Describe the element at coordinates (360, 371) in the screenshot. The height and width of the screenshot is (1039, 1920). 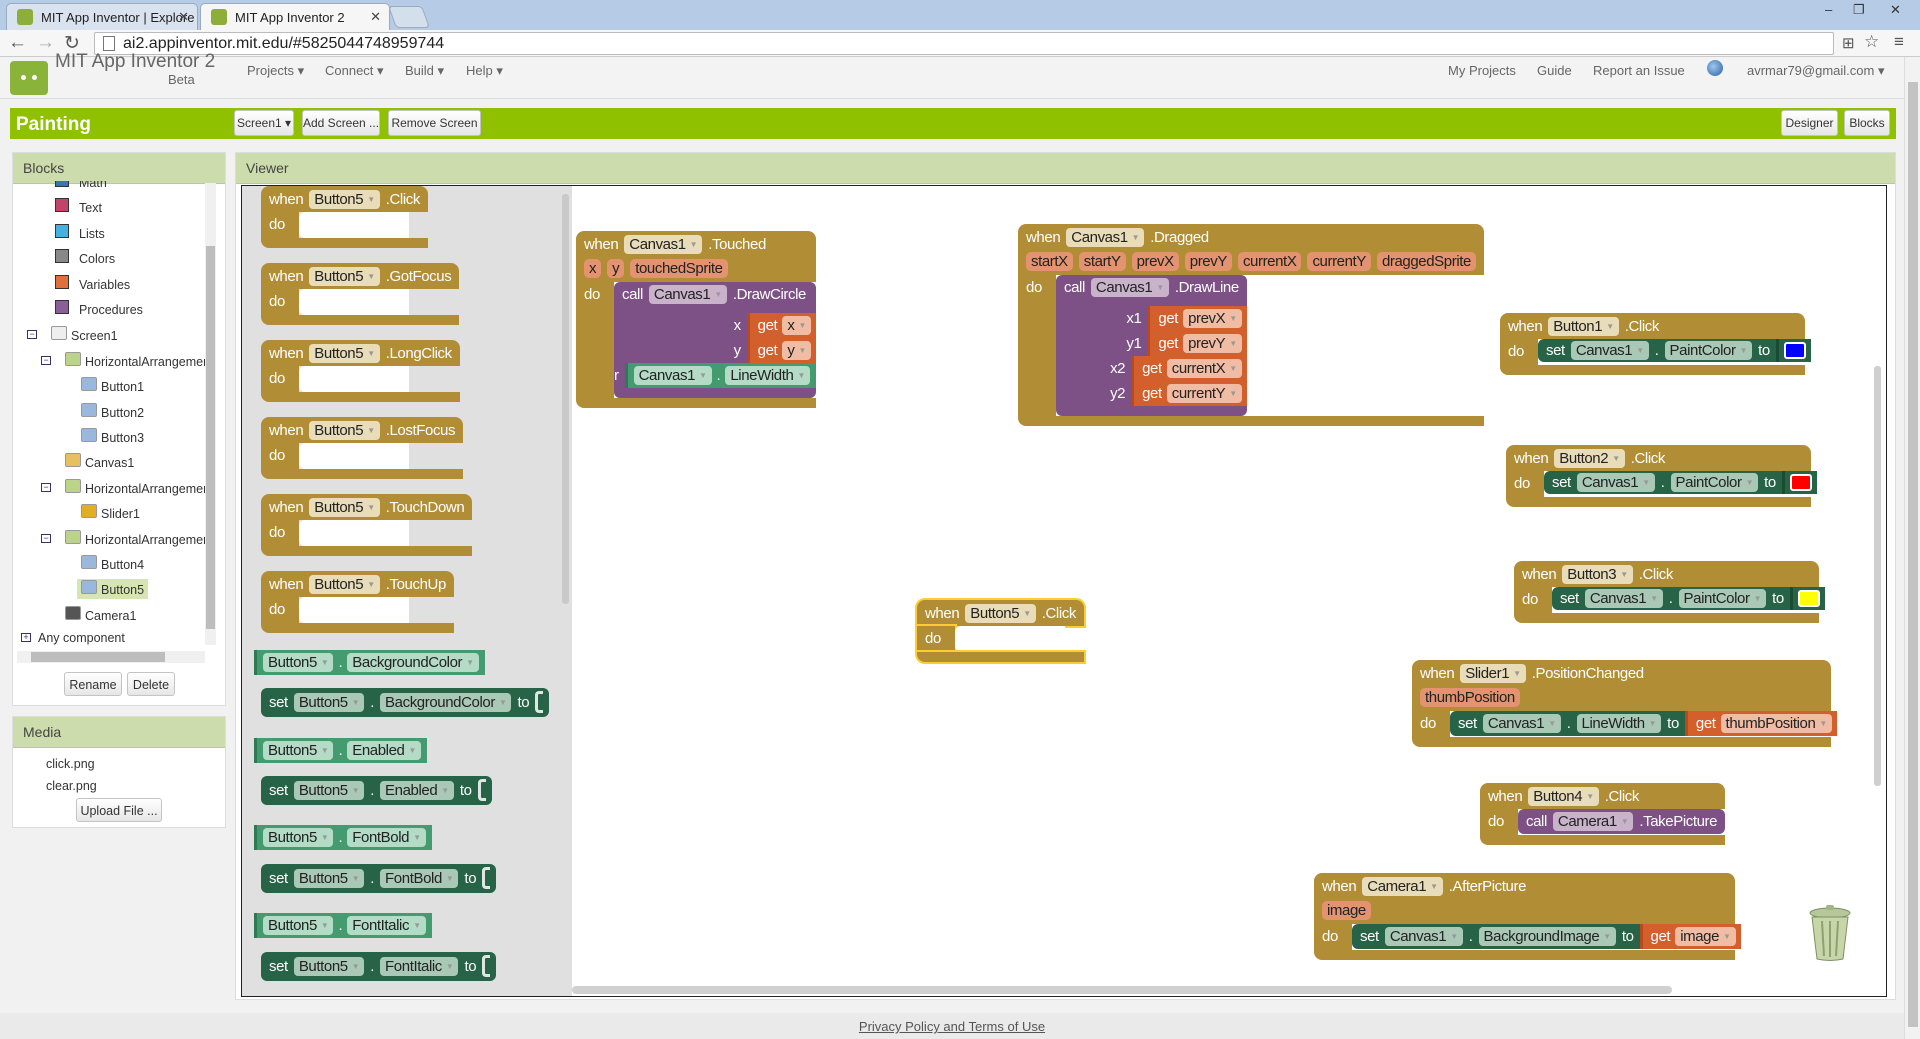
I see `flyout-block: when Button5 ▼ .LongClick do` at that location.